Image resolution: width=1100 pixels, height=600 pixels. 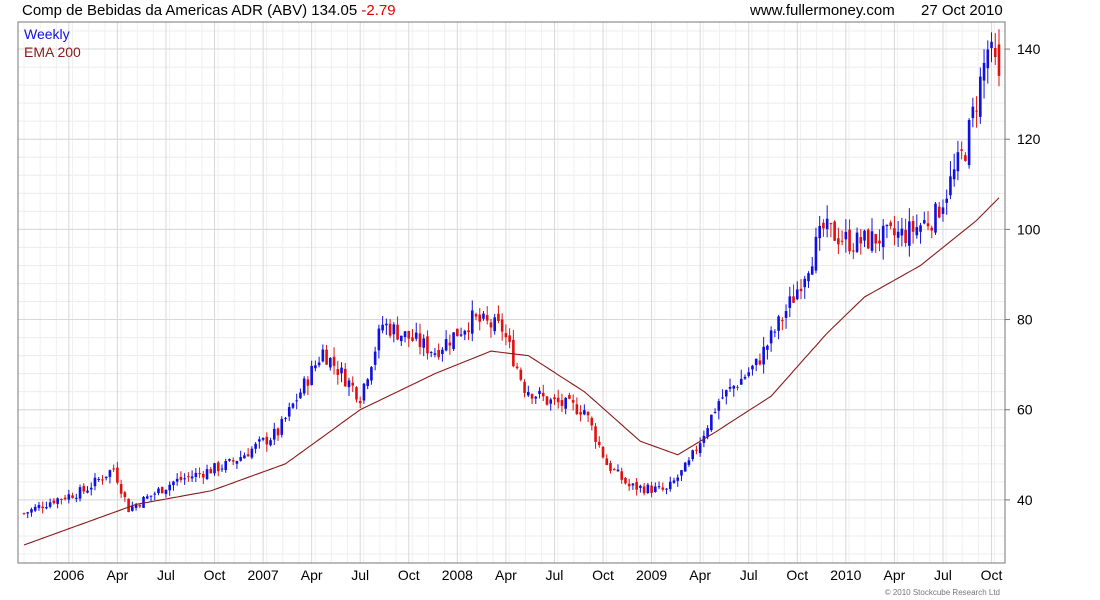 I want to click on y-tick-label: 100, so click(x=1029, y=229).